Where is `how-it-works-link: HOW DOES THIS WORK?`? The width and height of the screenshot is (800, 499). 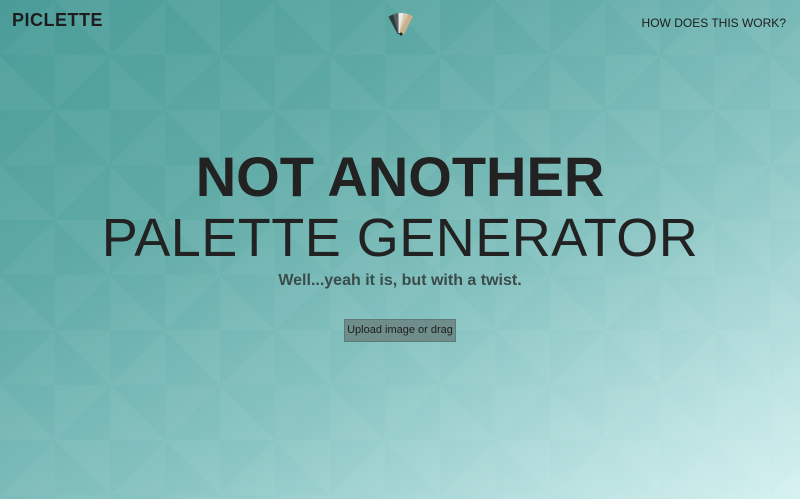 how-it-works-link: HOW DOES THIS WORK? is located at coordinates (714, 23).